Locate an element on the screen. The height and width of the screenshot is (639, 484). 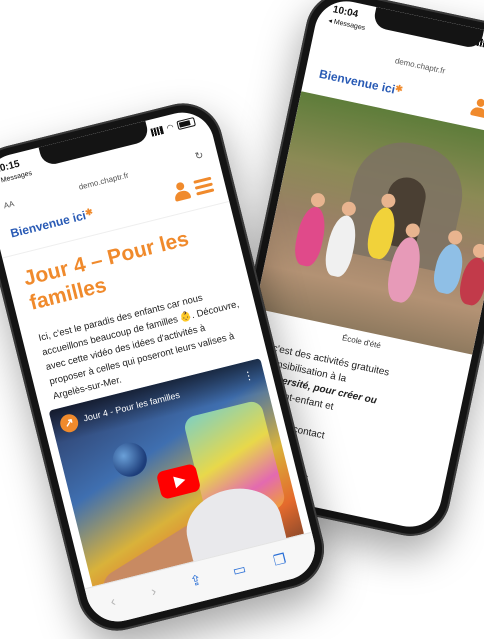
back-status-messages: ◂ Messages is located at coordinates (347, 24).